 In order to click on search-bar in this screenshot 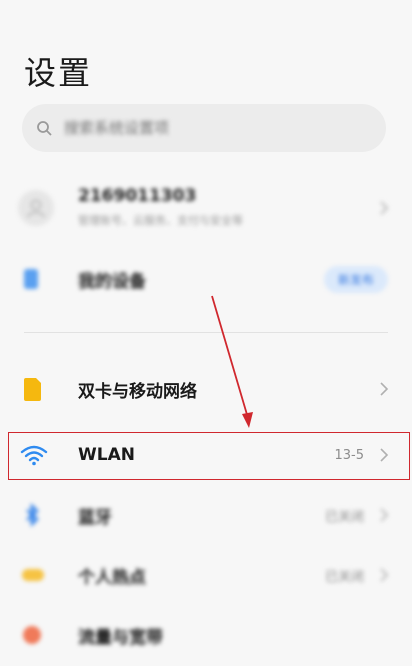, I will do `click(204, 128)`.